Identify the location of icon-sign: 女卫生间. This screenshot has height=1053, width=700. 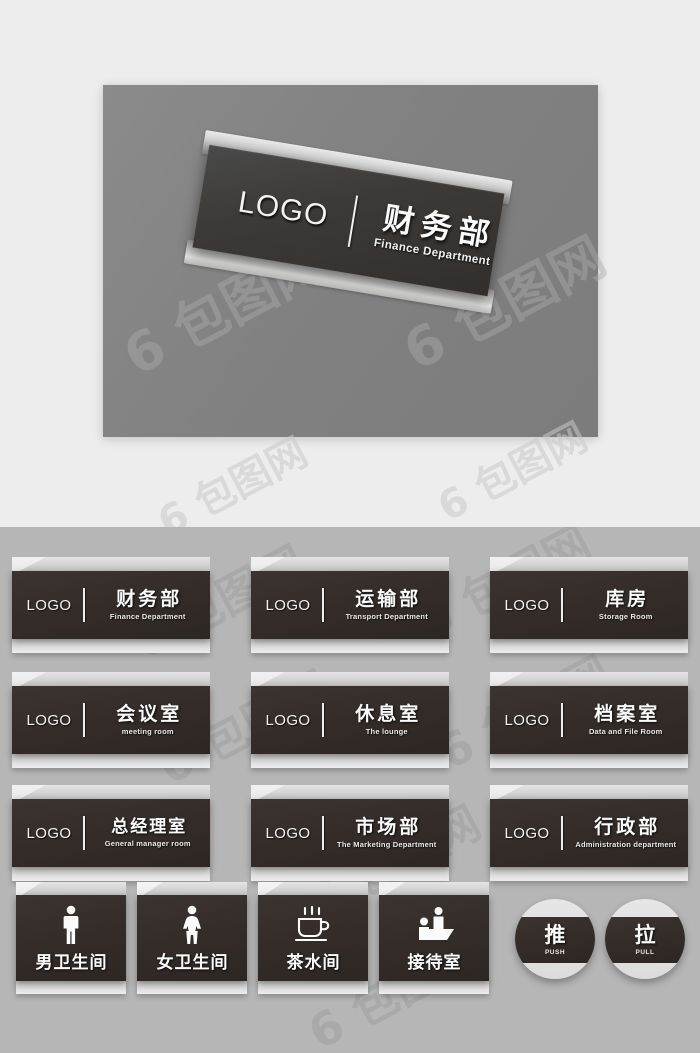
(192, 938).